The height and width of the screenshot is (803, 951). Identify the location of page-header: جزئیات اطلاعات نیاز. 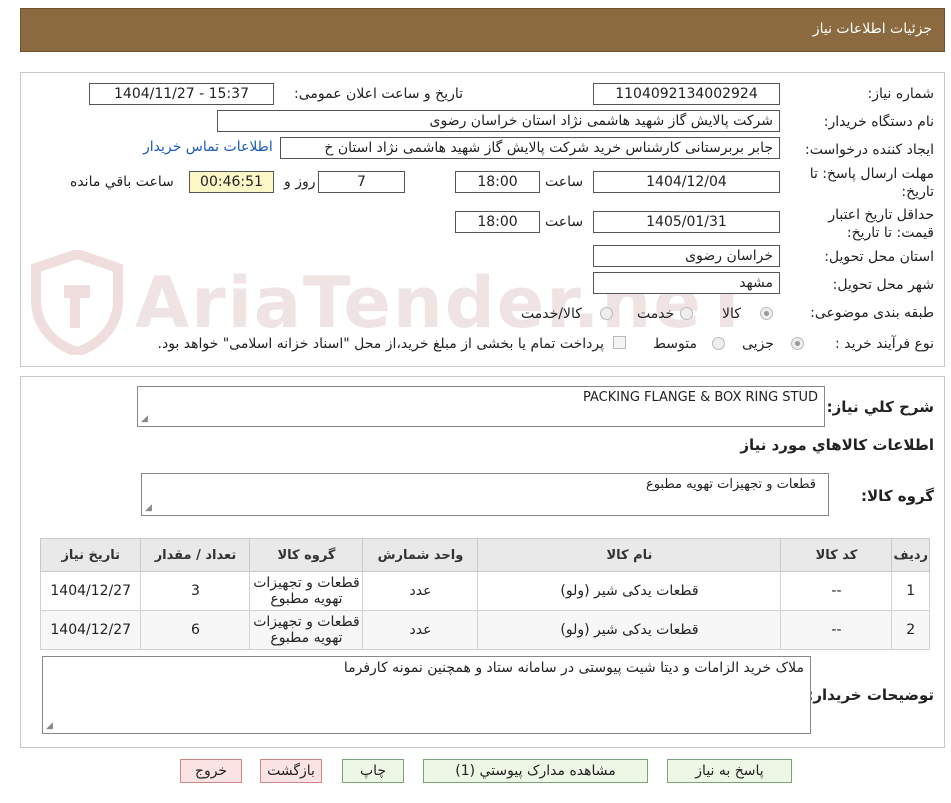
(482, 30).